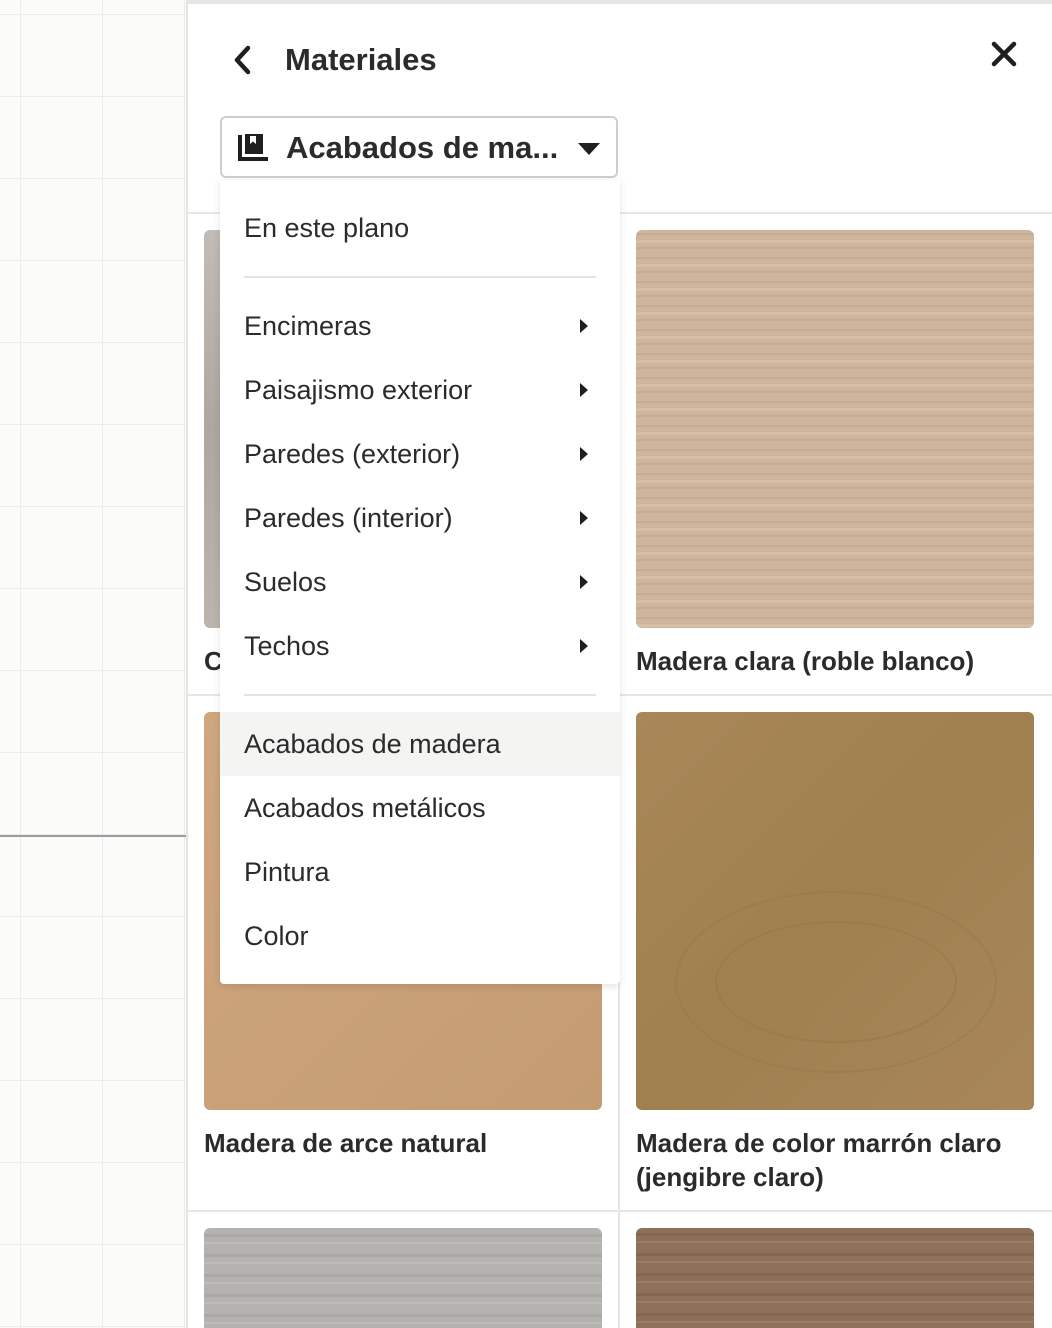 The height and width of the screenshot is (1328, 1052). I want to click on menu-item-label: Paredes (interior), so click(348, 518).